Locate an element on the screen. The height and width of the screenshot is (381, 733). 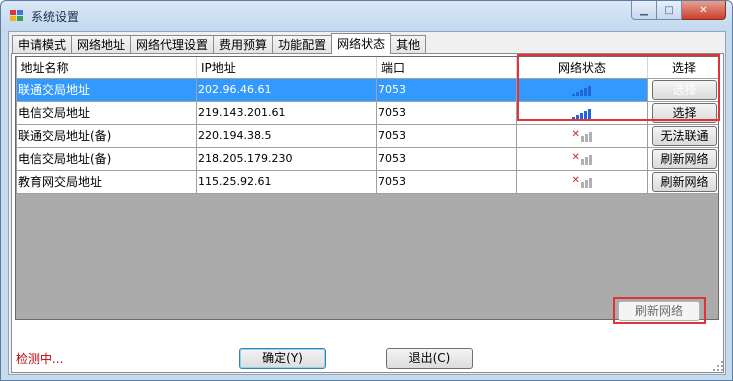
ip-cell: 202.96.46.61 is located at coordinates (286, 90).